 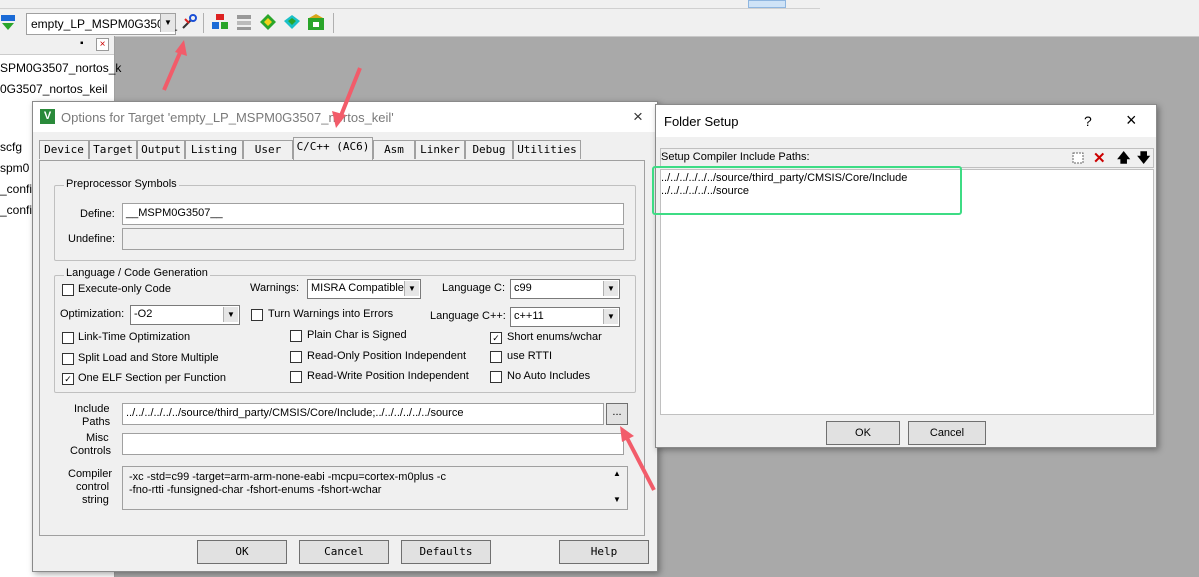 I want to click on toolbar-top-strip, so click(x=410, y=4).